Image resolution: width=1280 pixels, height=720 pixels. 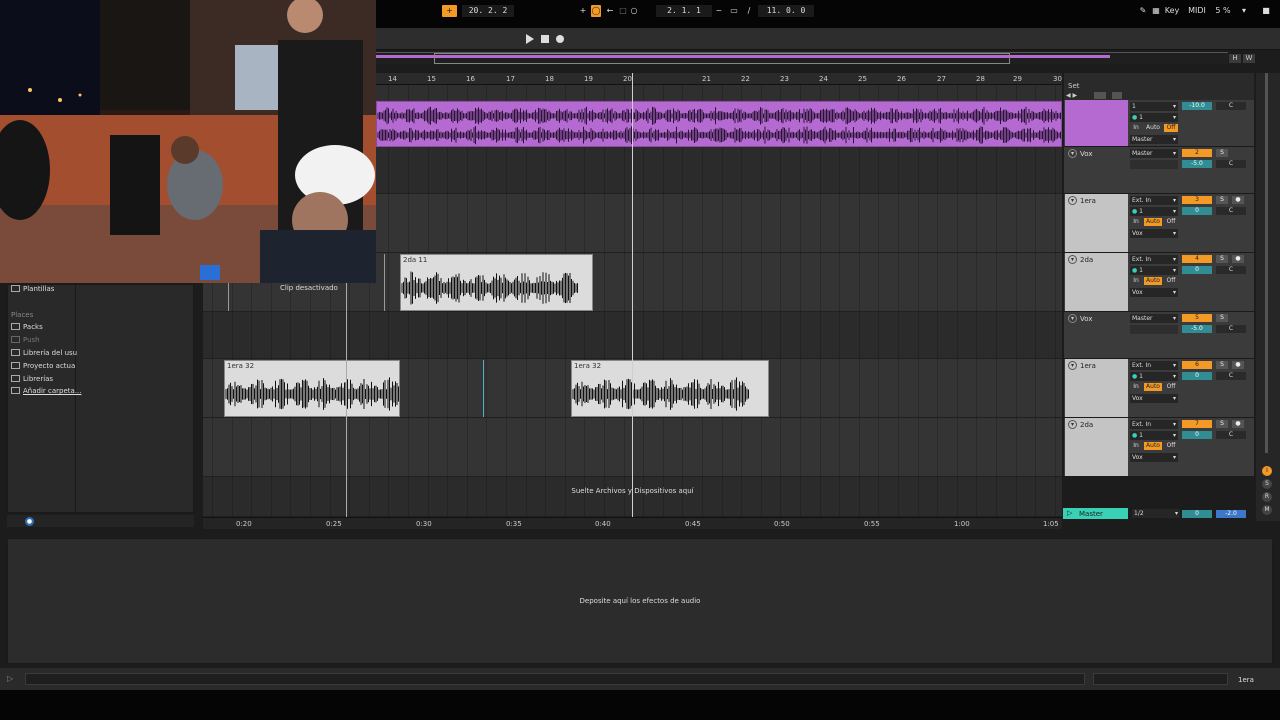 I want to click on cpu-dropdown-icon: ▾, so click(x=1244, y=11).